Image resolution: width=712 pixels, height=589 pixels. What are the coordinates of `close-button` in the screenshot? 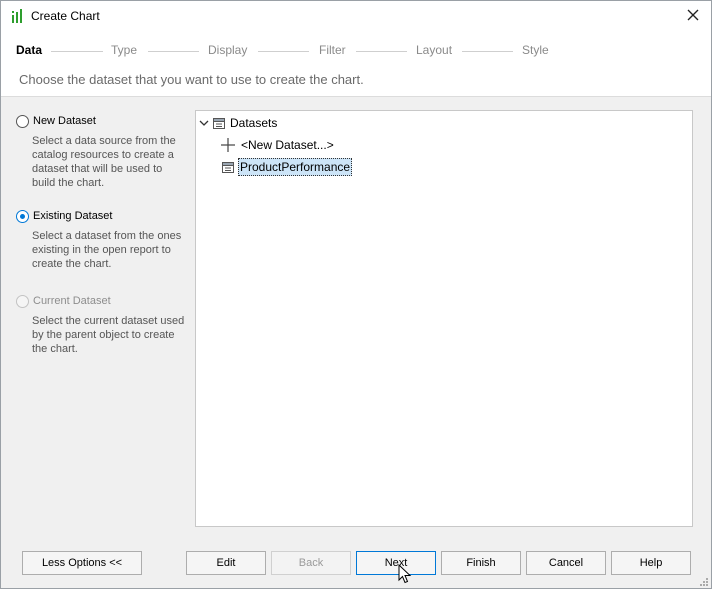 It's located at (693, 16).